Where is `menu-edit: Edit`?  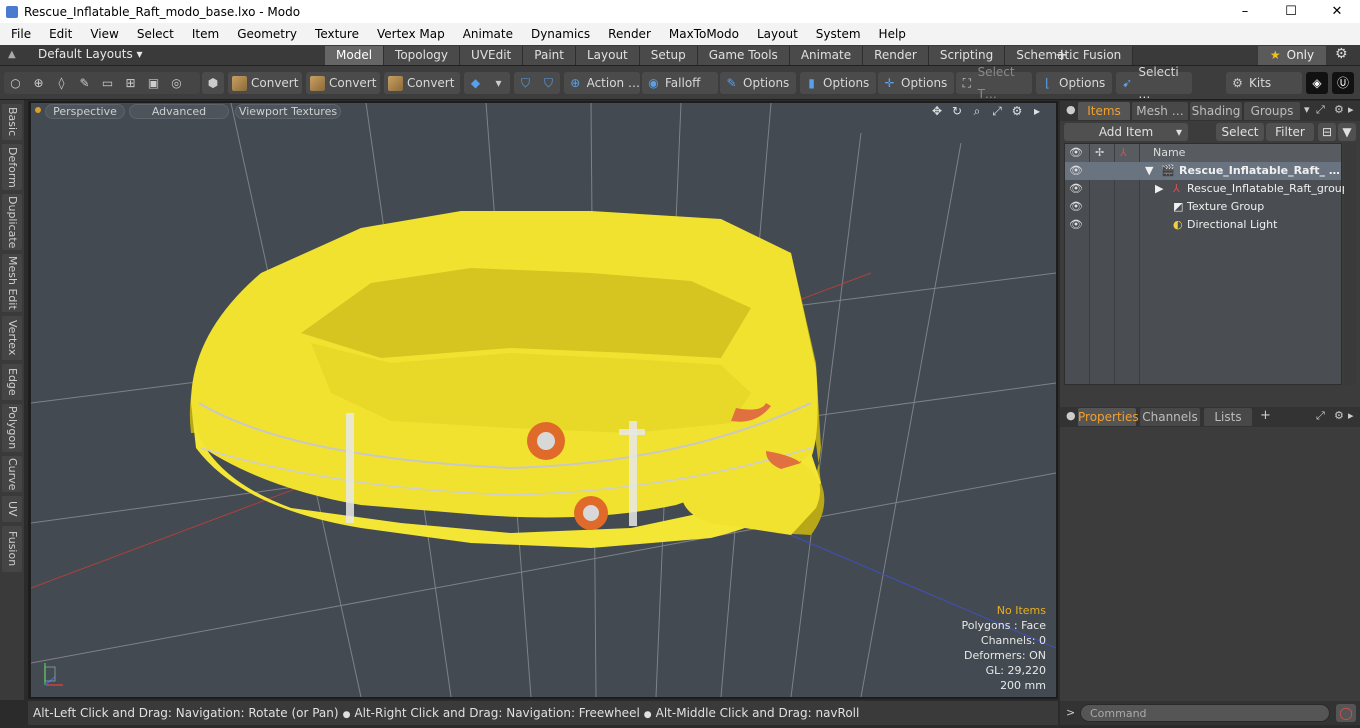
menu-edit: Edit is located at coordinates (58, 34).